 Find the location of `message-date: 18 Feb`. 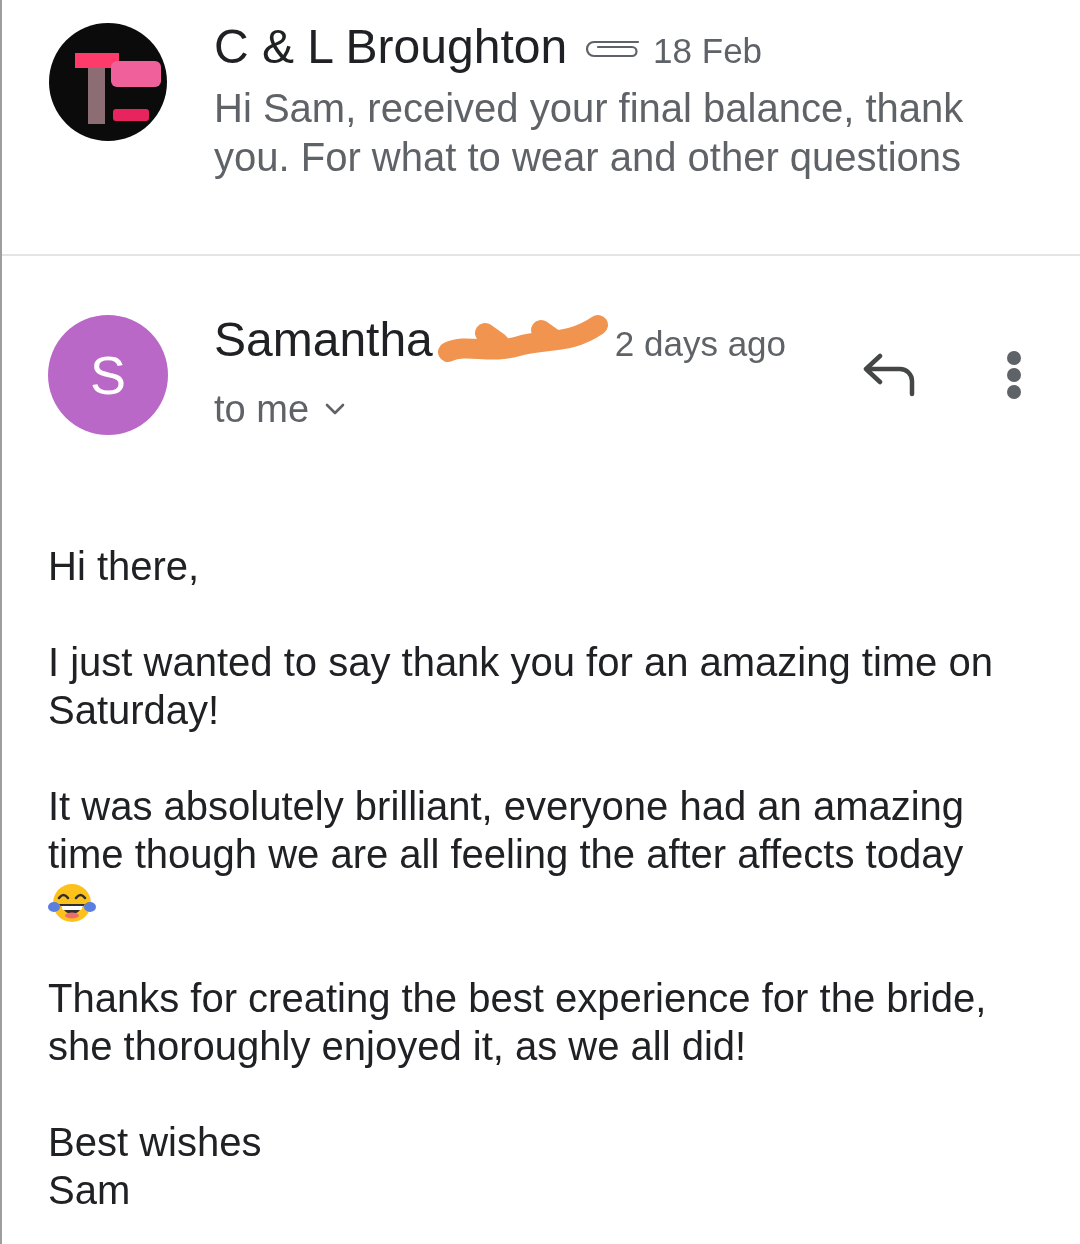

message-date: 18 Feb is located at coordinates (708, 51).